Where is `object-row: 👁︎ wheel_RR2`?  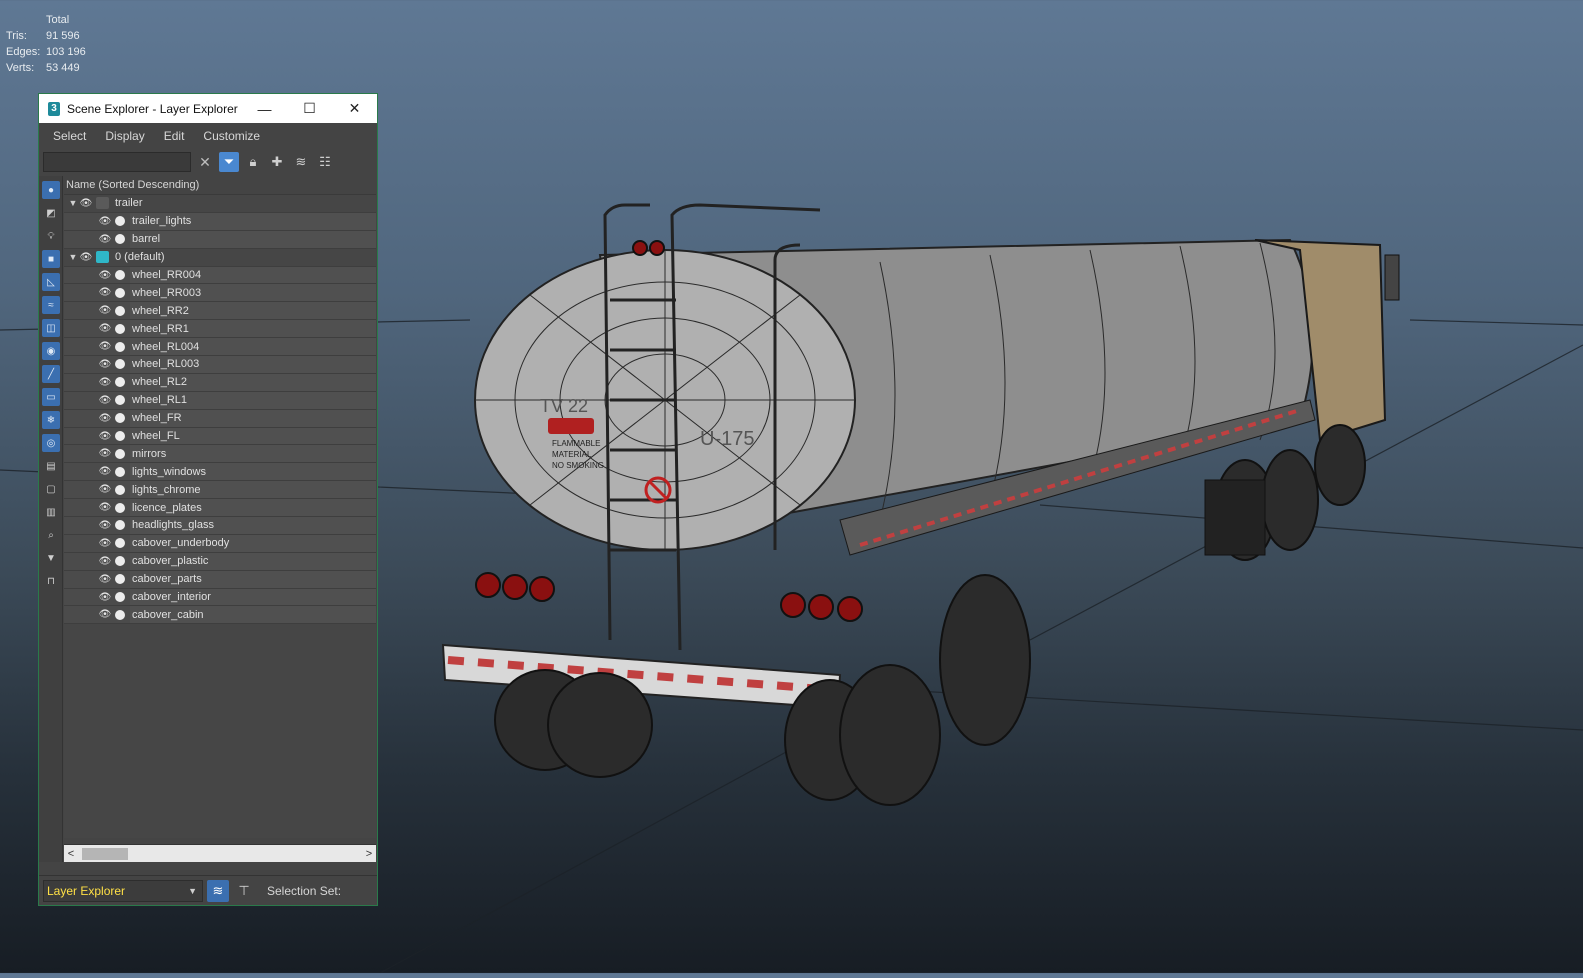 object-row: 👁︎ wheel_RR2 is located at coordinates (220, 311).